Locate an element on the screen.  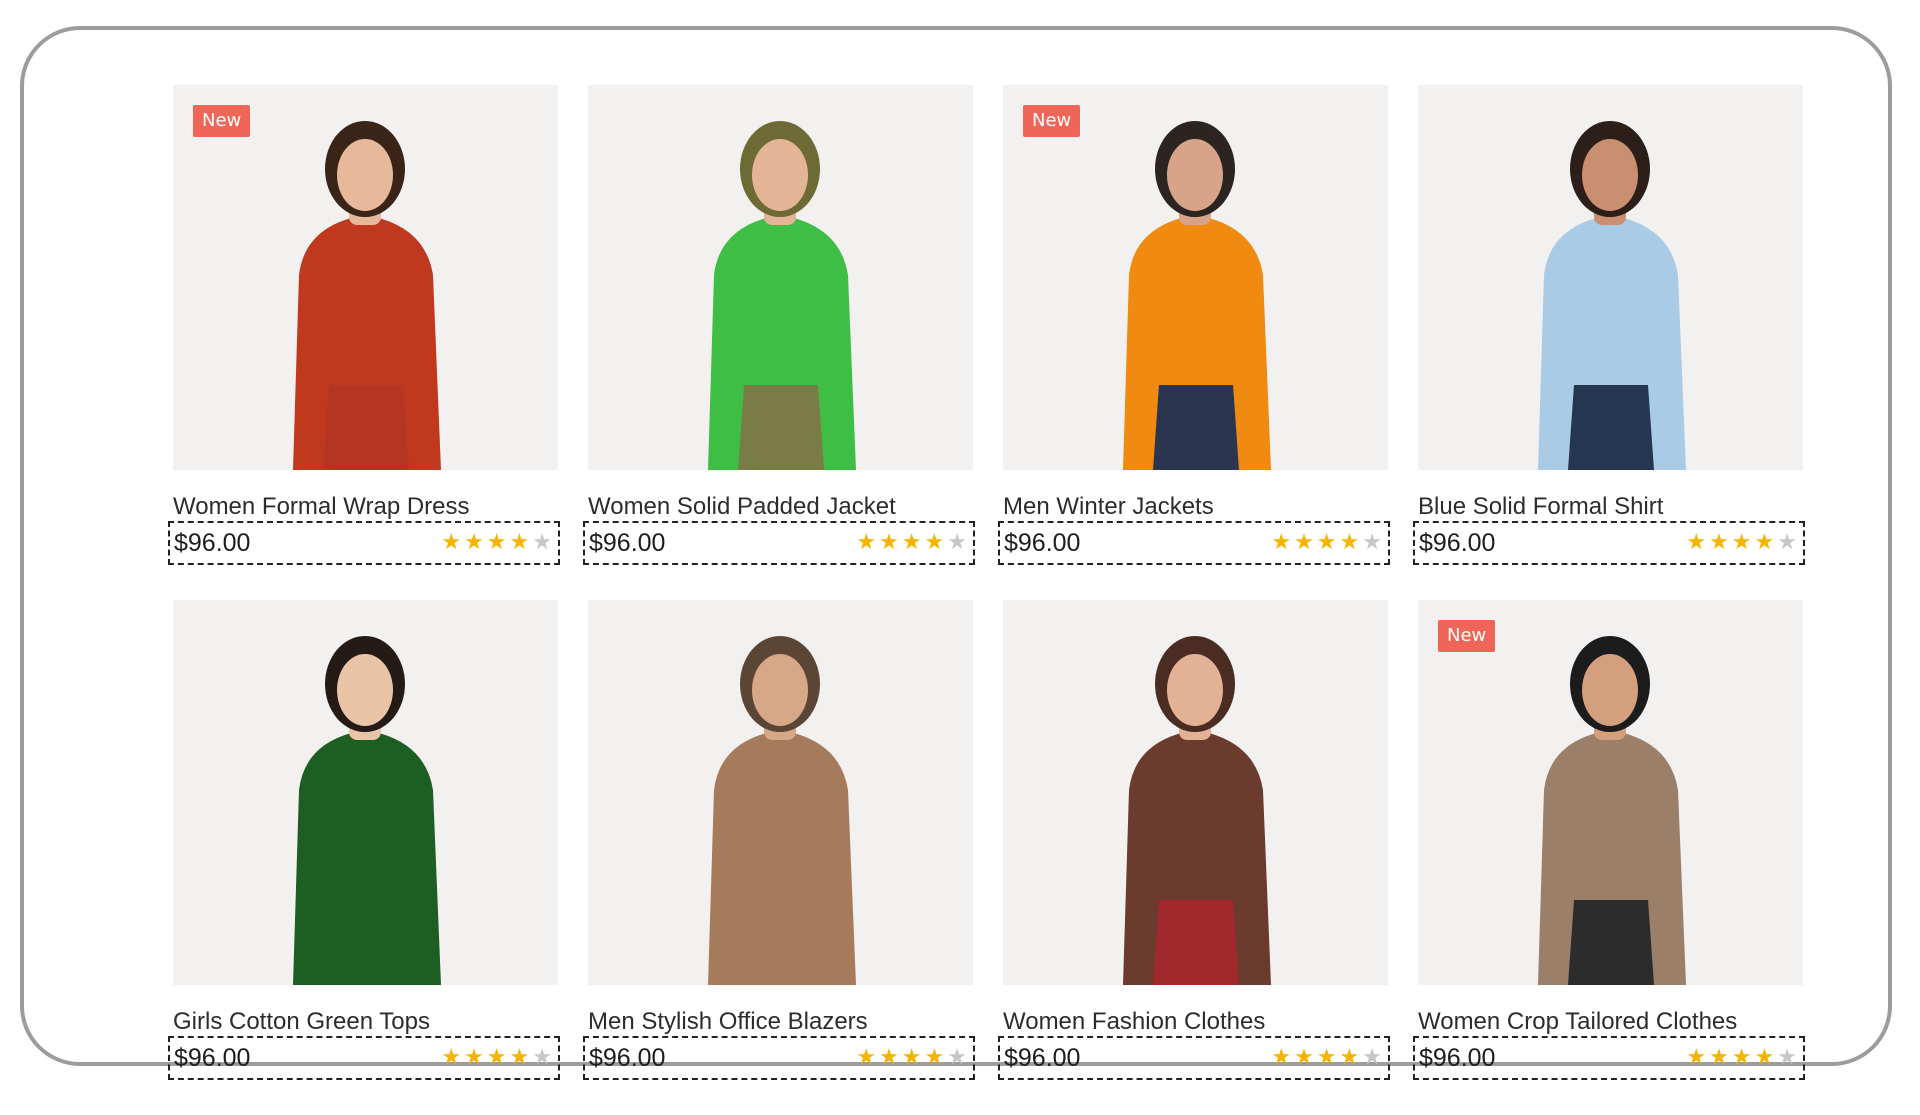
product-card: New Women Formal Wrap Dress $96.00 ★ ★ ★ ★ ★ is located at coordinates (364, 342).